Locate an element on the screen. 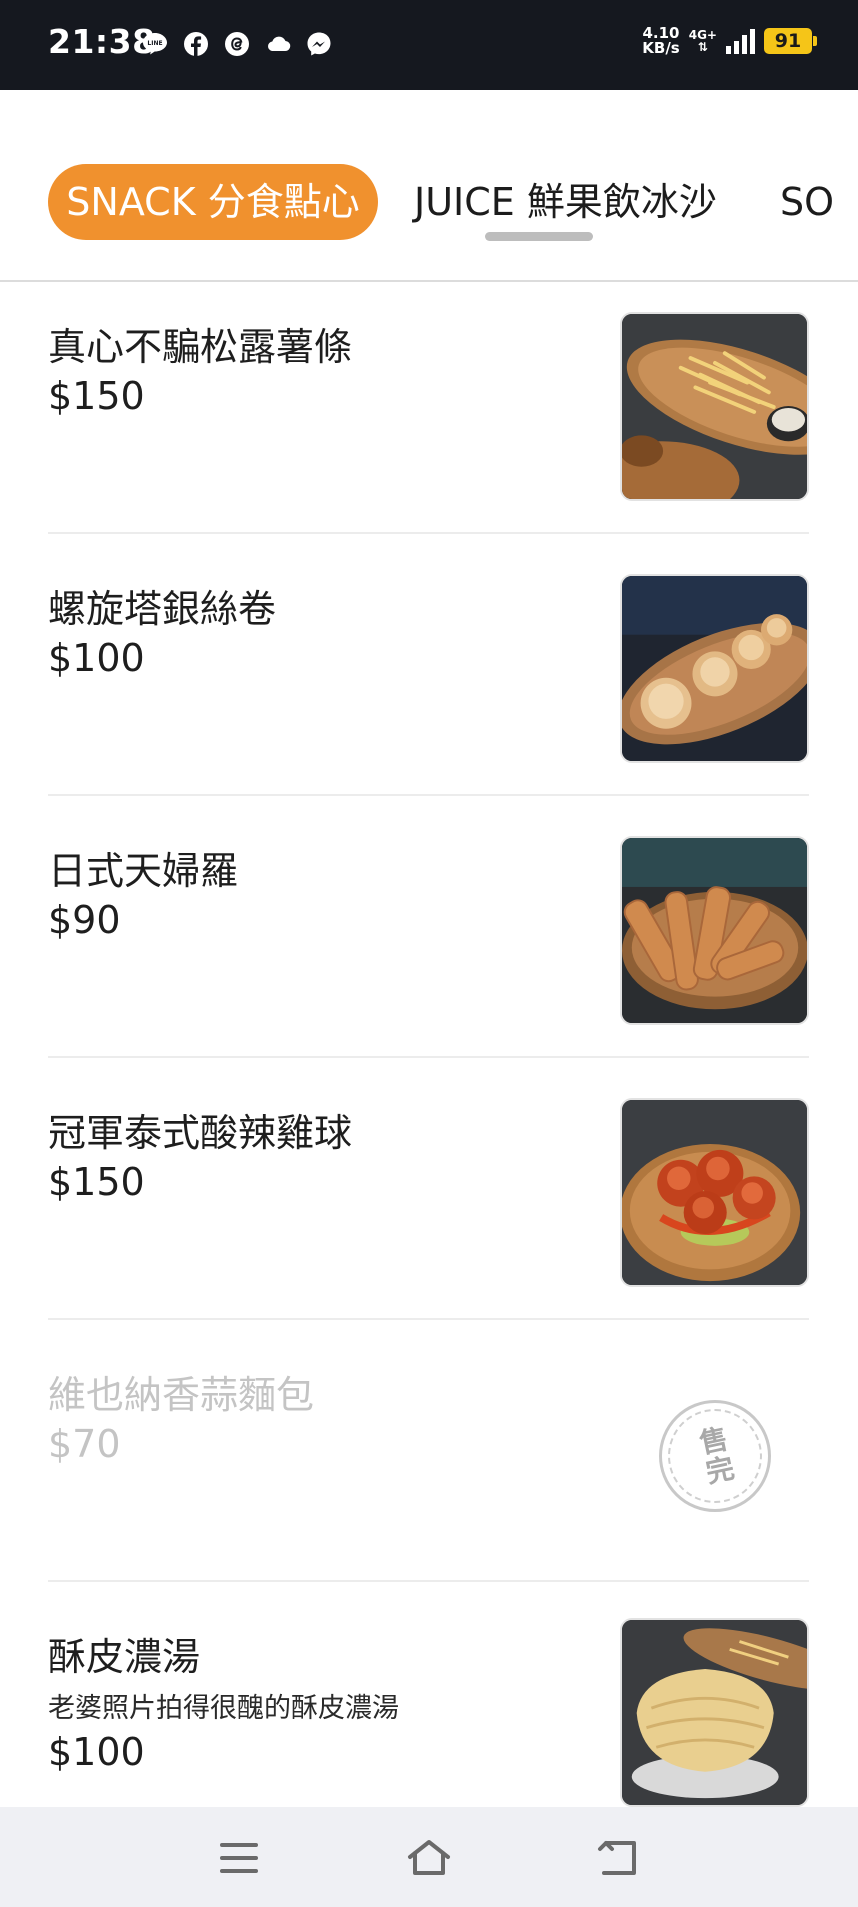 This screenshot has width=858, height=1907. menu-item: 螺旋塔銀絲卷 $100 is located at coordinates (428, 675).